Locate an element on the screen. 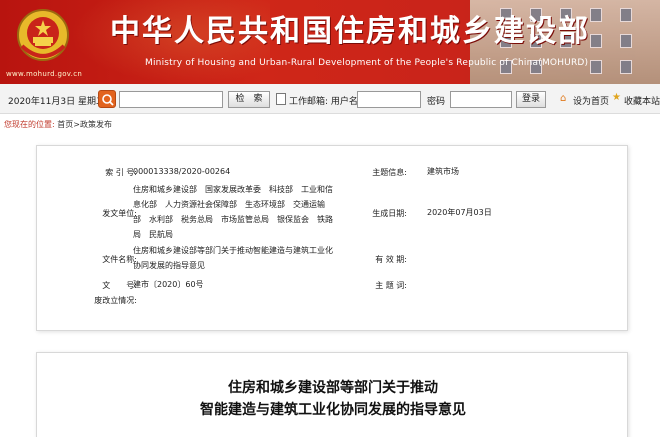 This screenshot has width=660, height=437. set-homepage-link: 设为首页 is located at coordinates (591, 100).